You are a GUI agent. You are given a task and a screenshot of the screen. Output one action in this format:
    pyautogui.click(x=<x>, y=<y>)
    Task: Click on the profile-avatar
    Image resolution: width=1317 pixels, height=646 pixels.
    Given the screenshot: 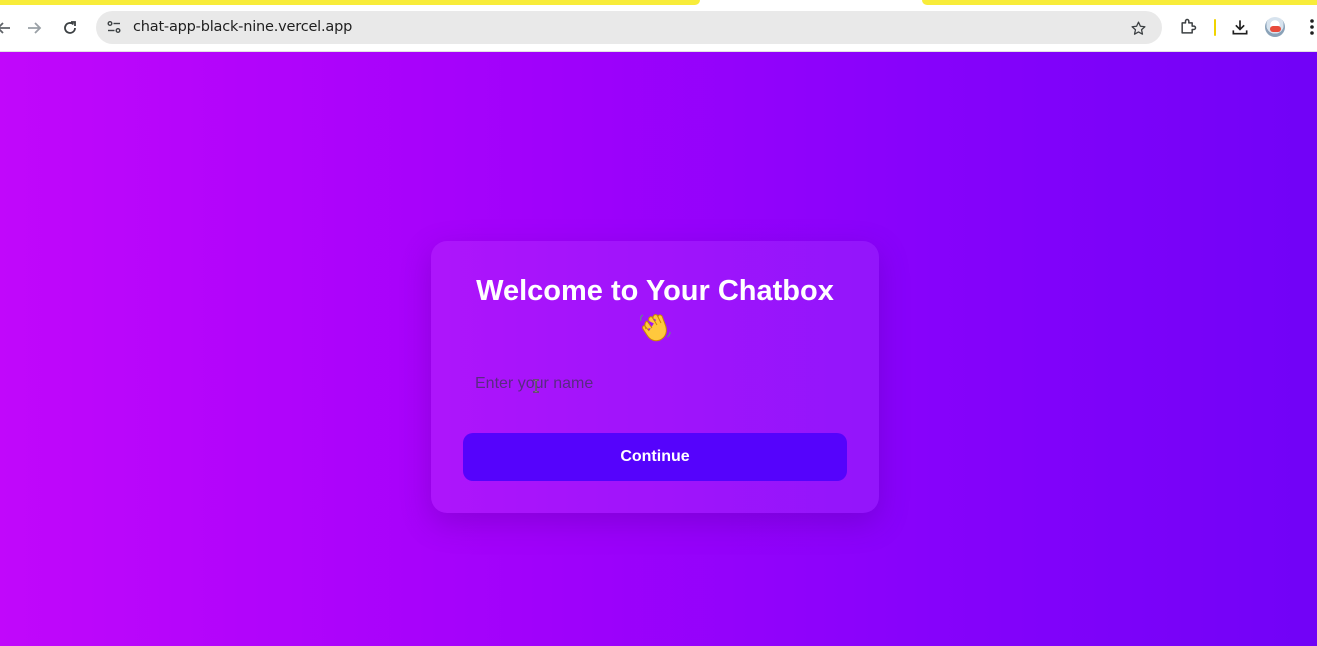 What is the action you would take?
    pyautogui.click(x=1275, y=27)
    